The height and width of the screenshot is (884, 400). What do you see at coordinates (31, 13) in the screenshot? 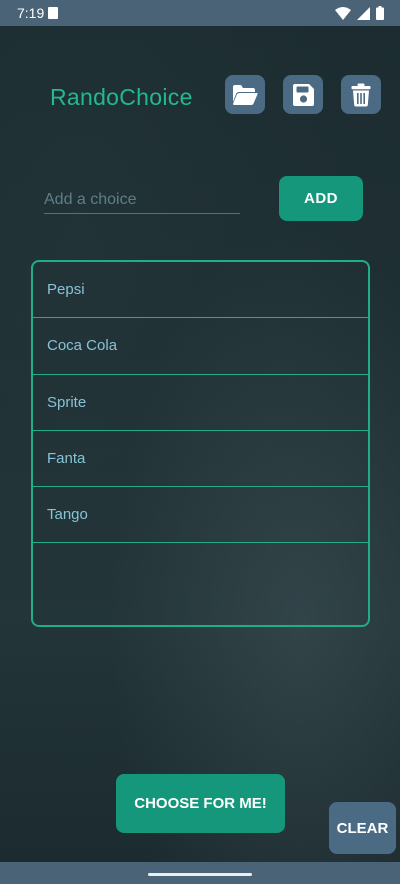
I see `status-time: 7:19` at bounding box center [31, 13].